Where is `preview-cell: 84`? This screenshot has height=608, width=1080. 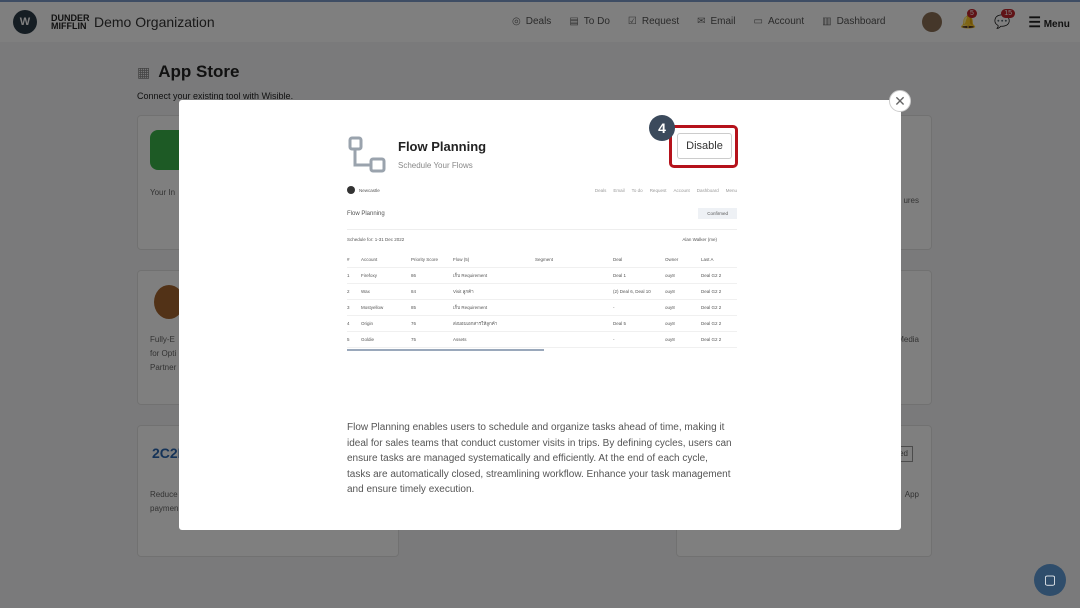 preview-cell: 84 is located at coordinates (414, 291).